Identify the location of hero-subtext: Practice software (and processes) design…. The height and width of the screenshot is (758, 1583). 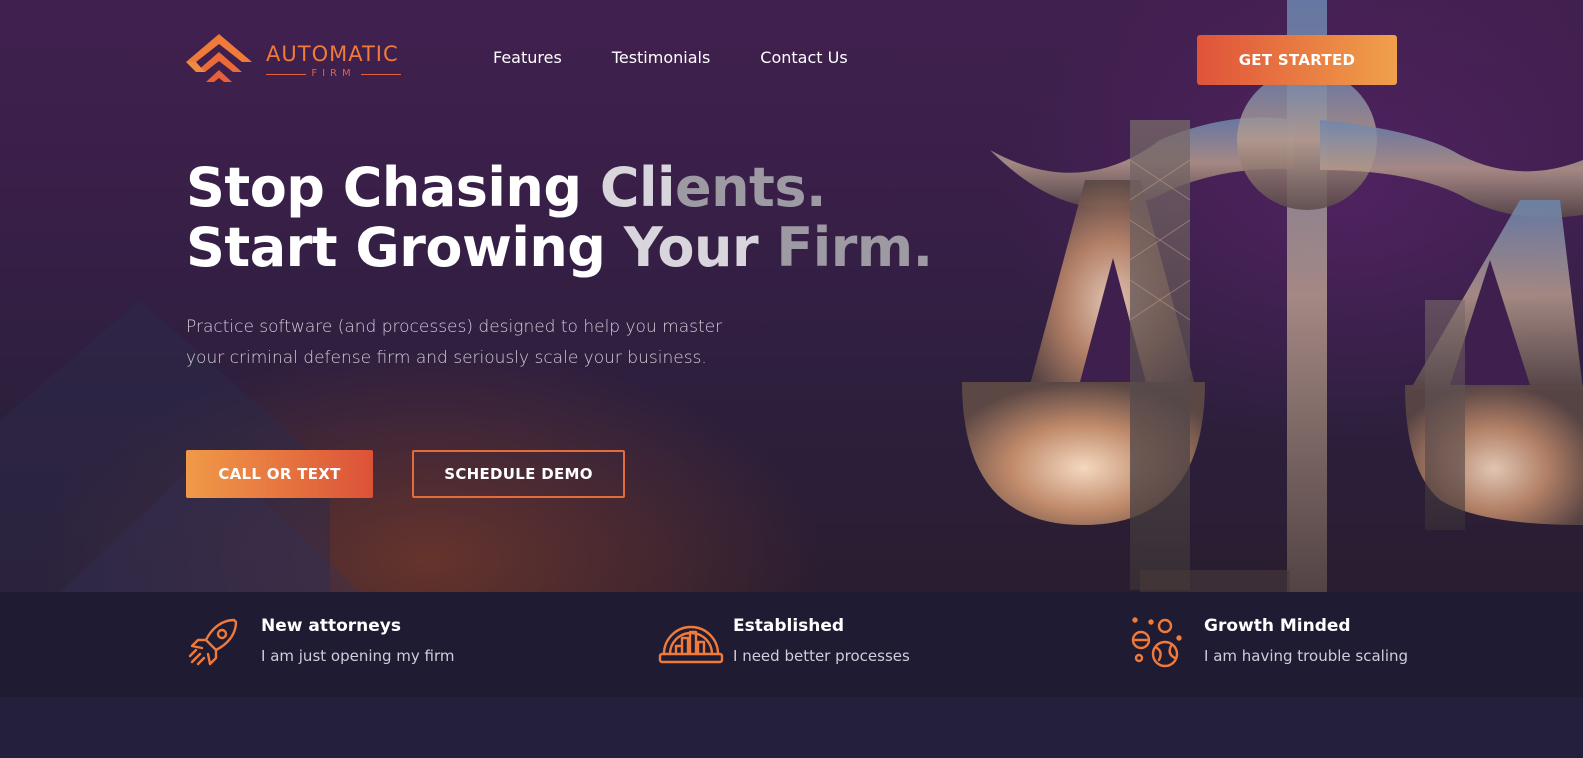
(454, 342).